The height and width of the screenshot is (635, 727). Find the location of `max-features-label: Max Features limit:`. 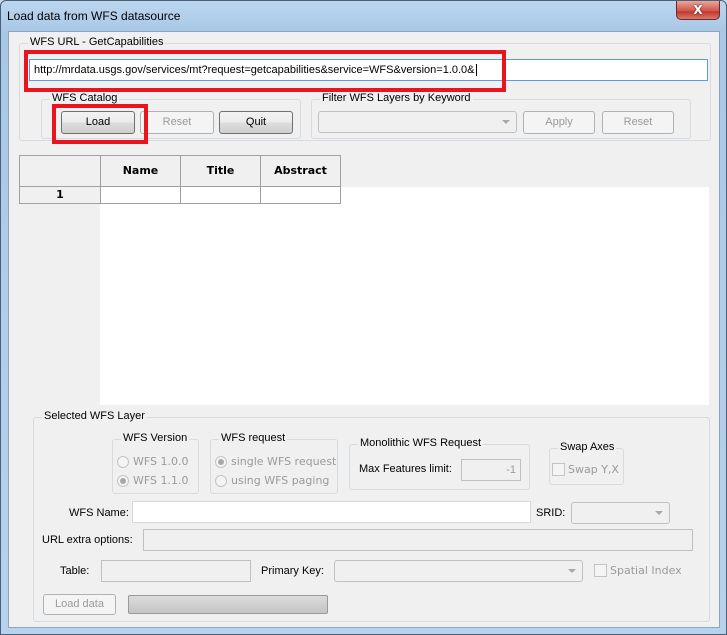

max-features-label: Max Features limit: is located at coordinates (405, 469).